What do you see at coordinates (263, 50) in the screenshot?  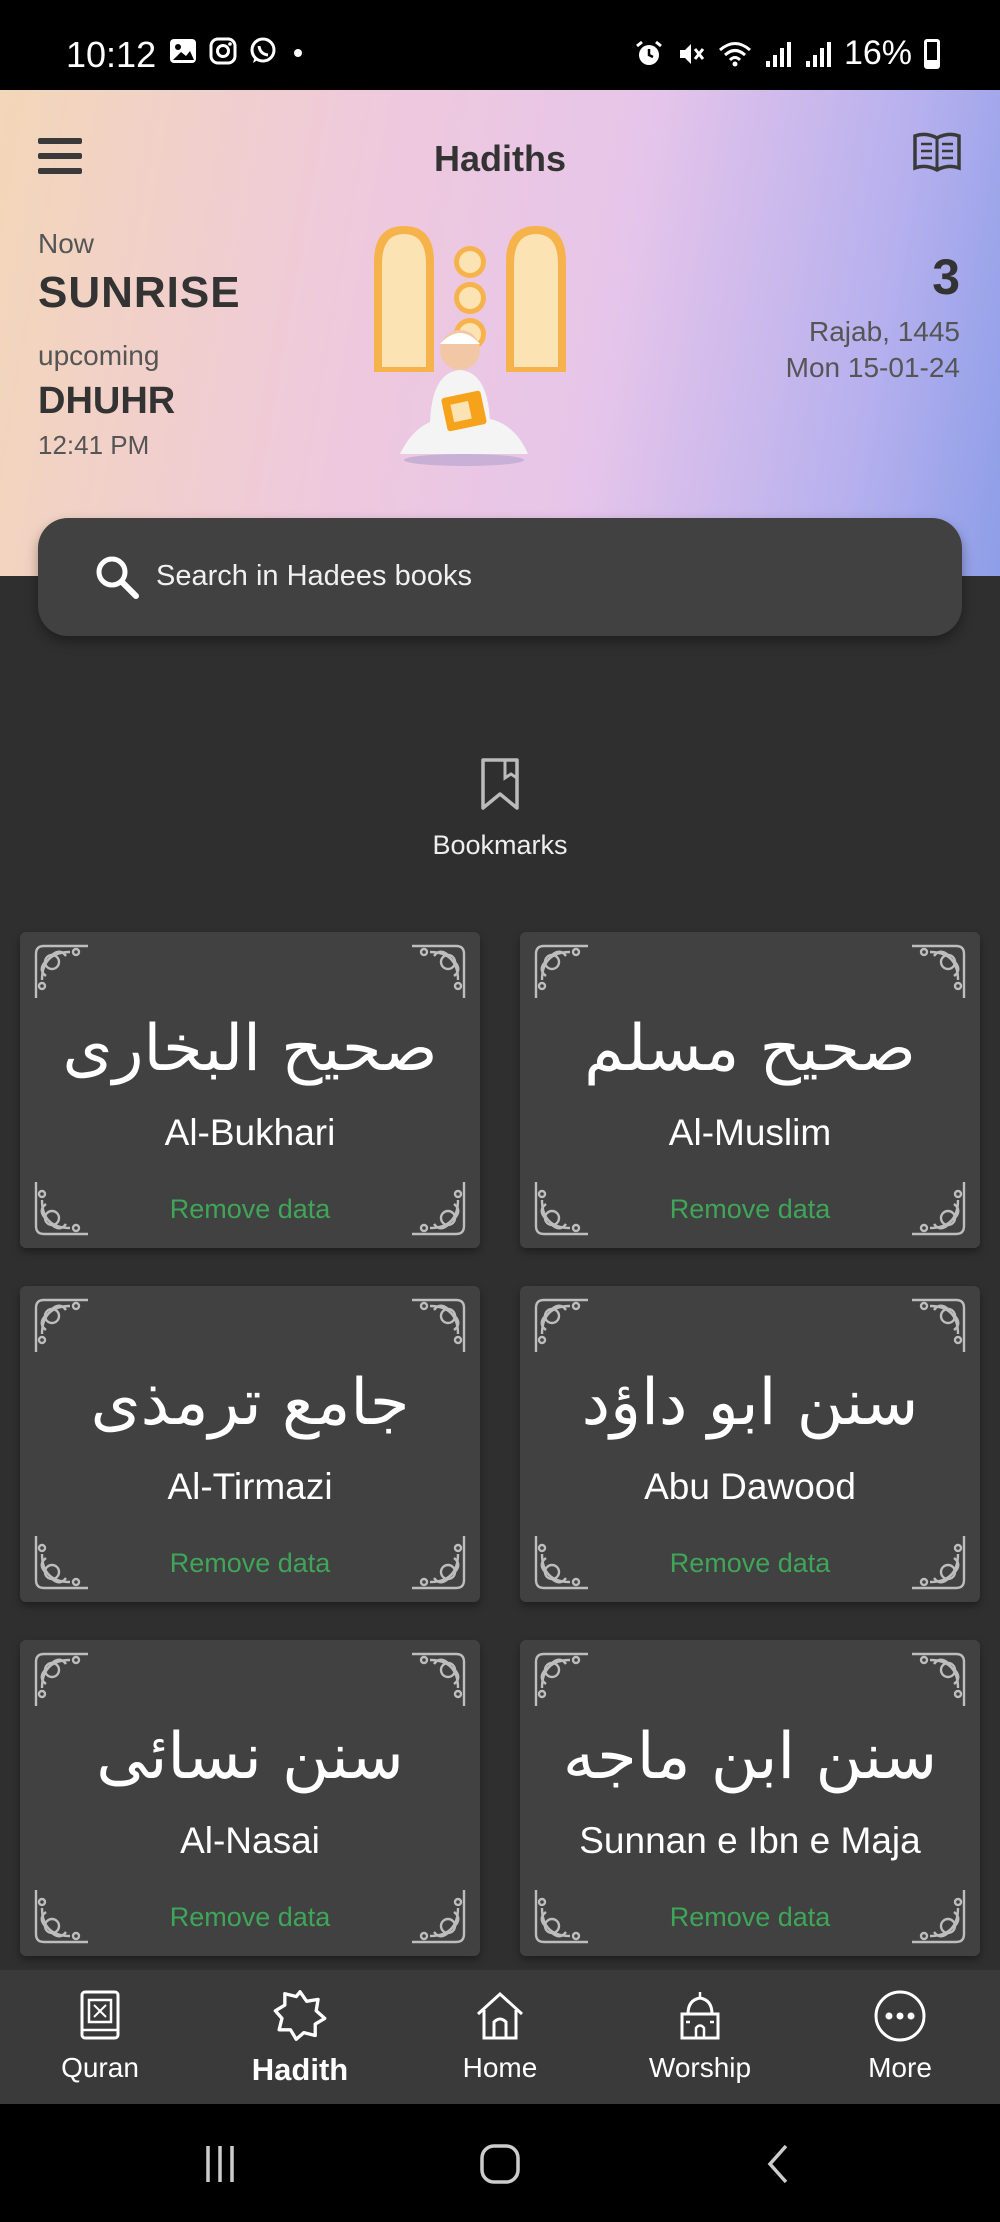 I see `whatsapp-icon` at bounding box center [263, 50].